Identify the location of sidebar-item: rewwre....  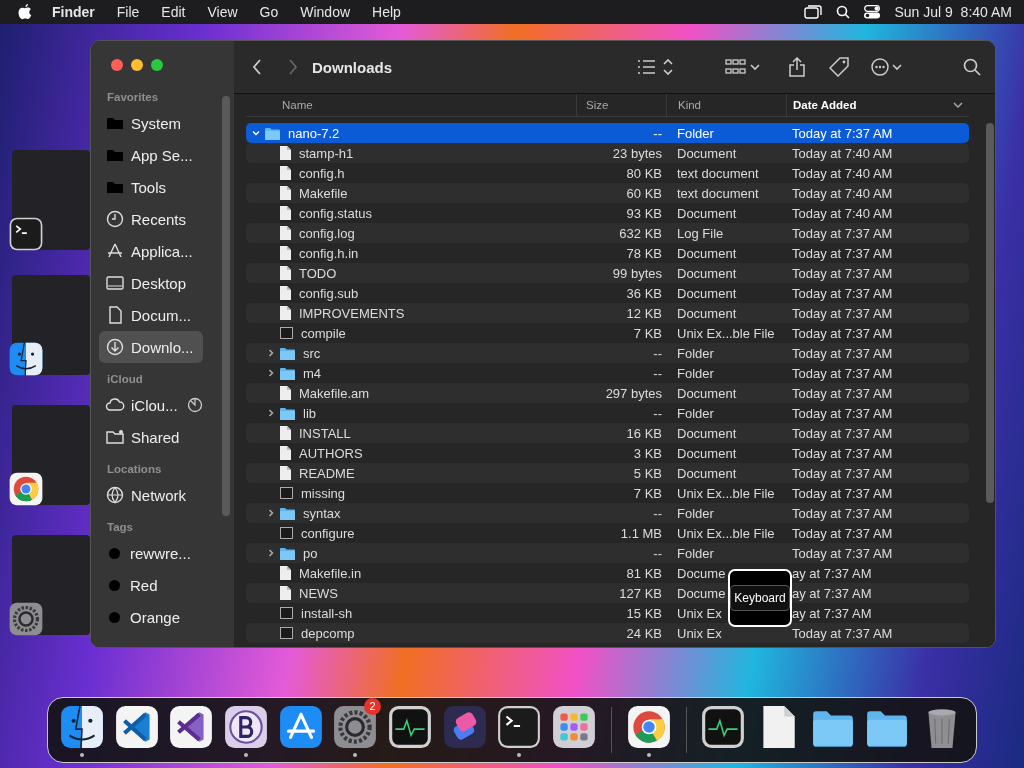
(151, 553).